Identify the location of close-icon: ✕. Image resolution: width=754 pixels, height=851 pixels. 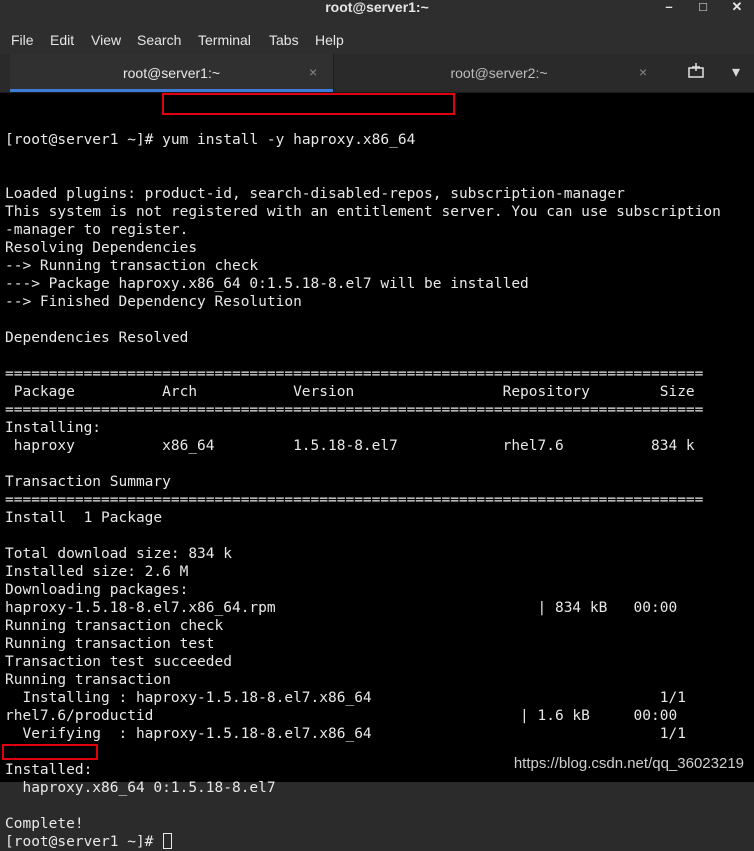
(737, 7).